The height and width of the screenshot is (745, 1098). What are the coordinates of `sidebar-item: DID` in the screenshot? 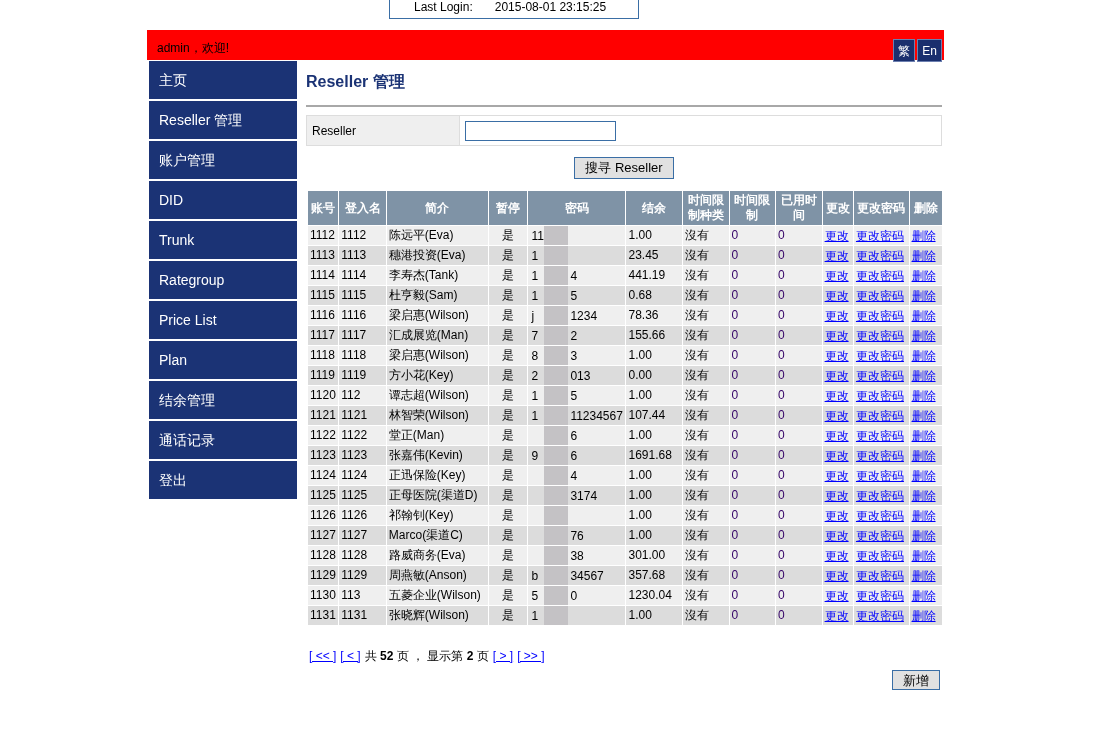 It's located at (223, 200).